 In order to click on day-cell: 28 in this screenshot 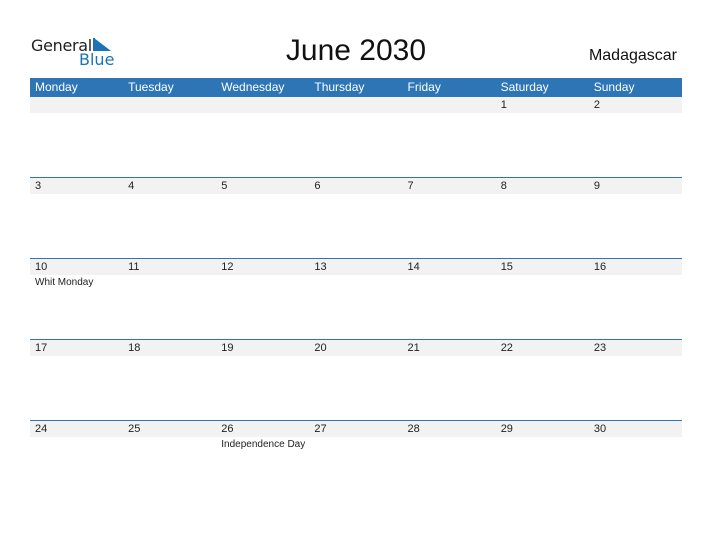, I will do `click(449, 461)`.